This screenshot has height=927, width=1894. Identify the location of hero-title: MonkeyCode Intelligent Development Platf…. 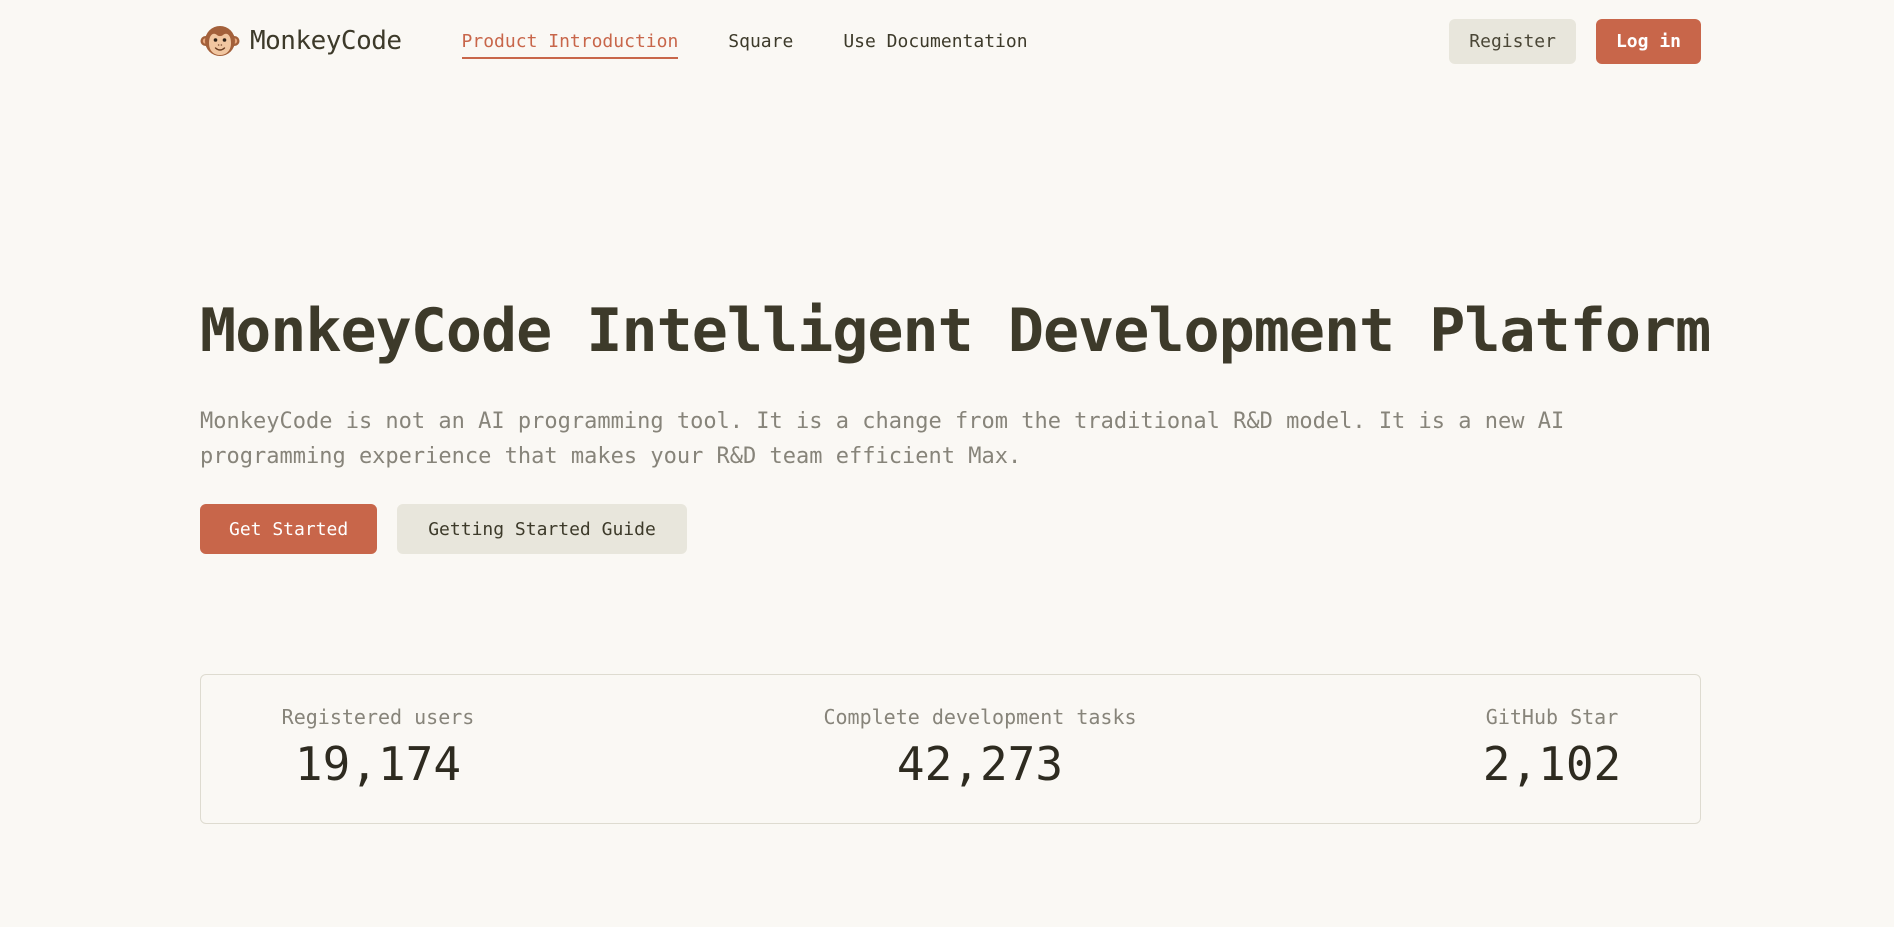
(955, 331).